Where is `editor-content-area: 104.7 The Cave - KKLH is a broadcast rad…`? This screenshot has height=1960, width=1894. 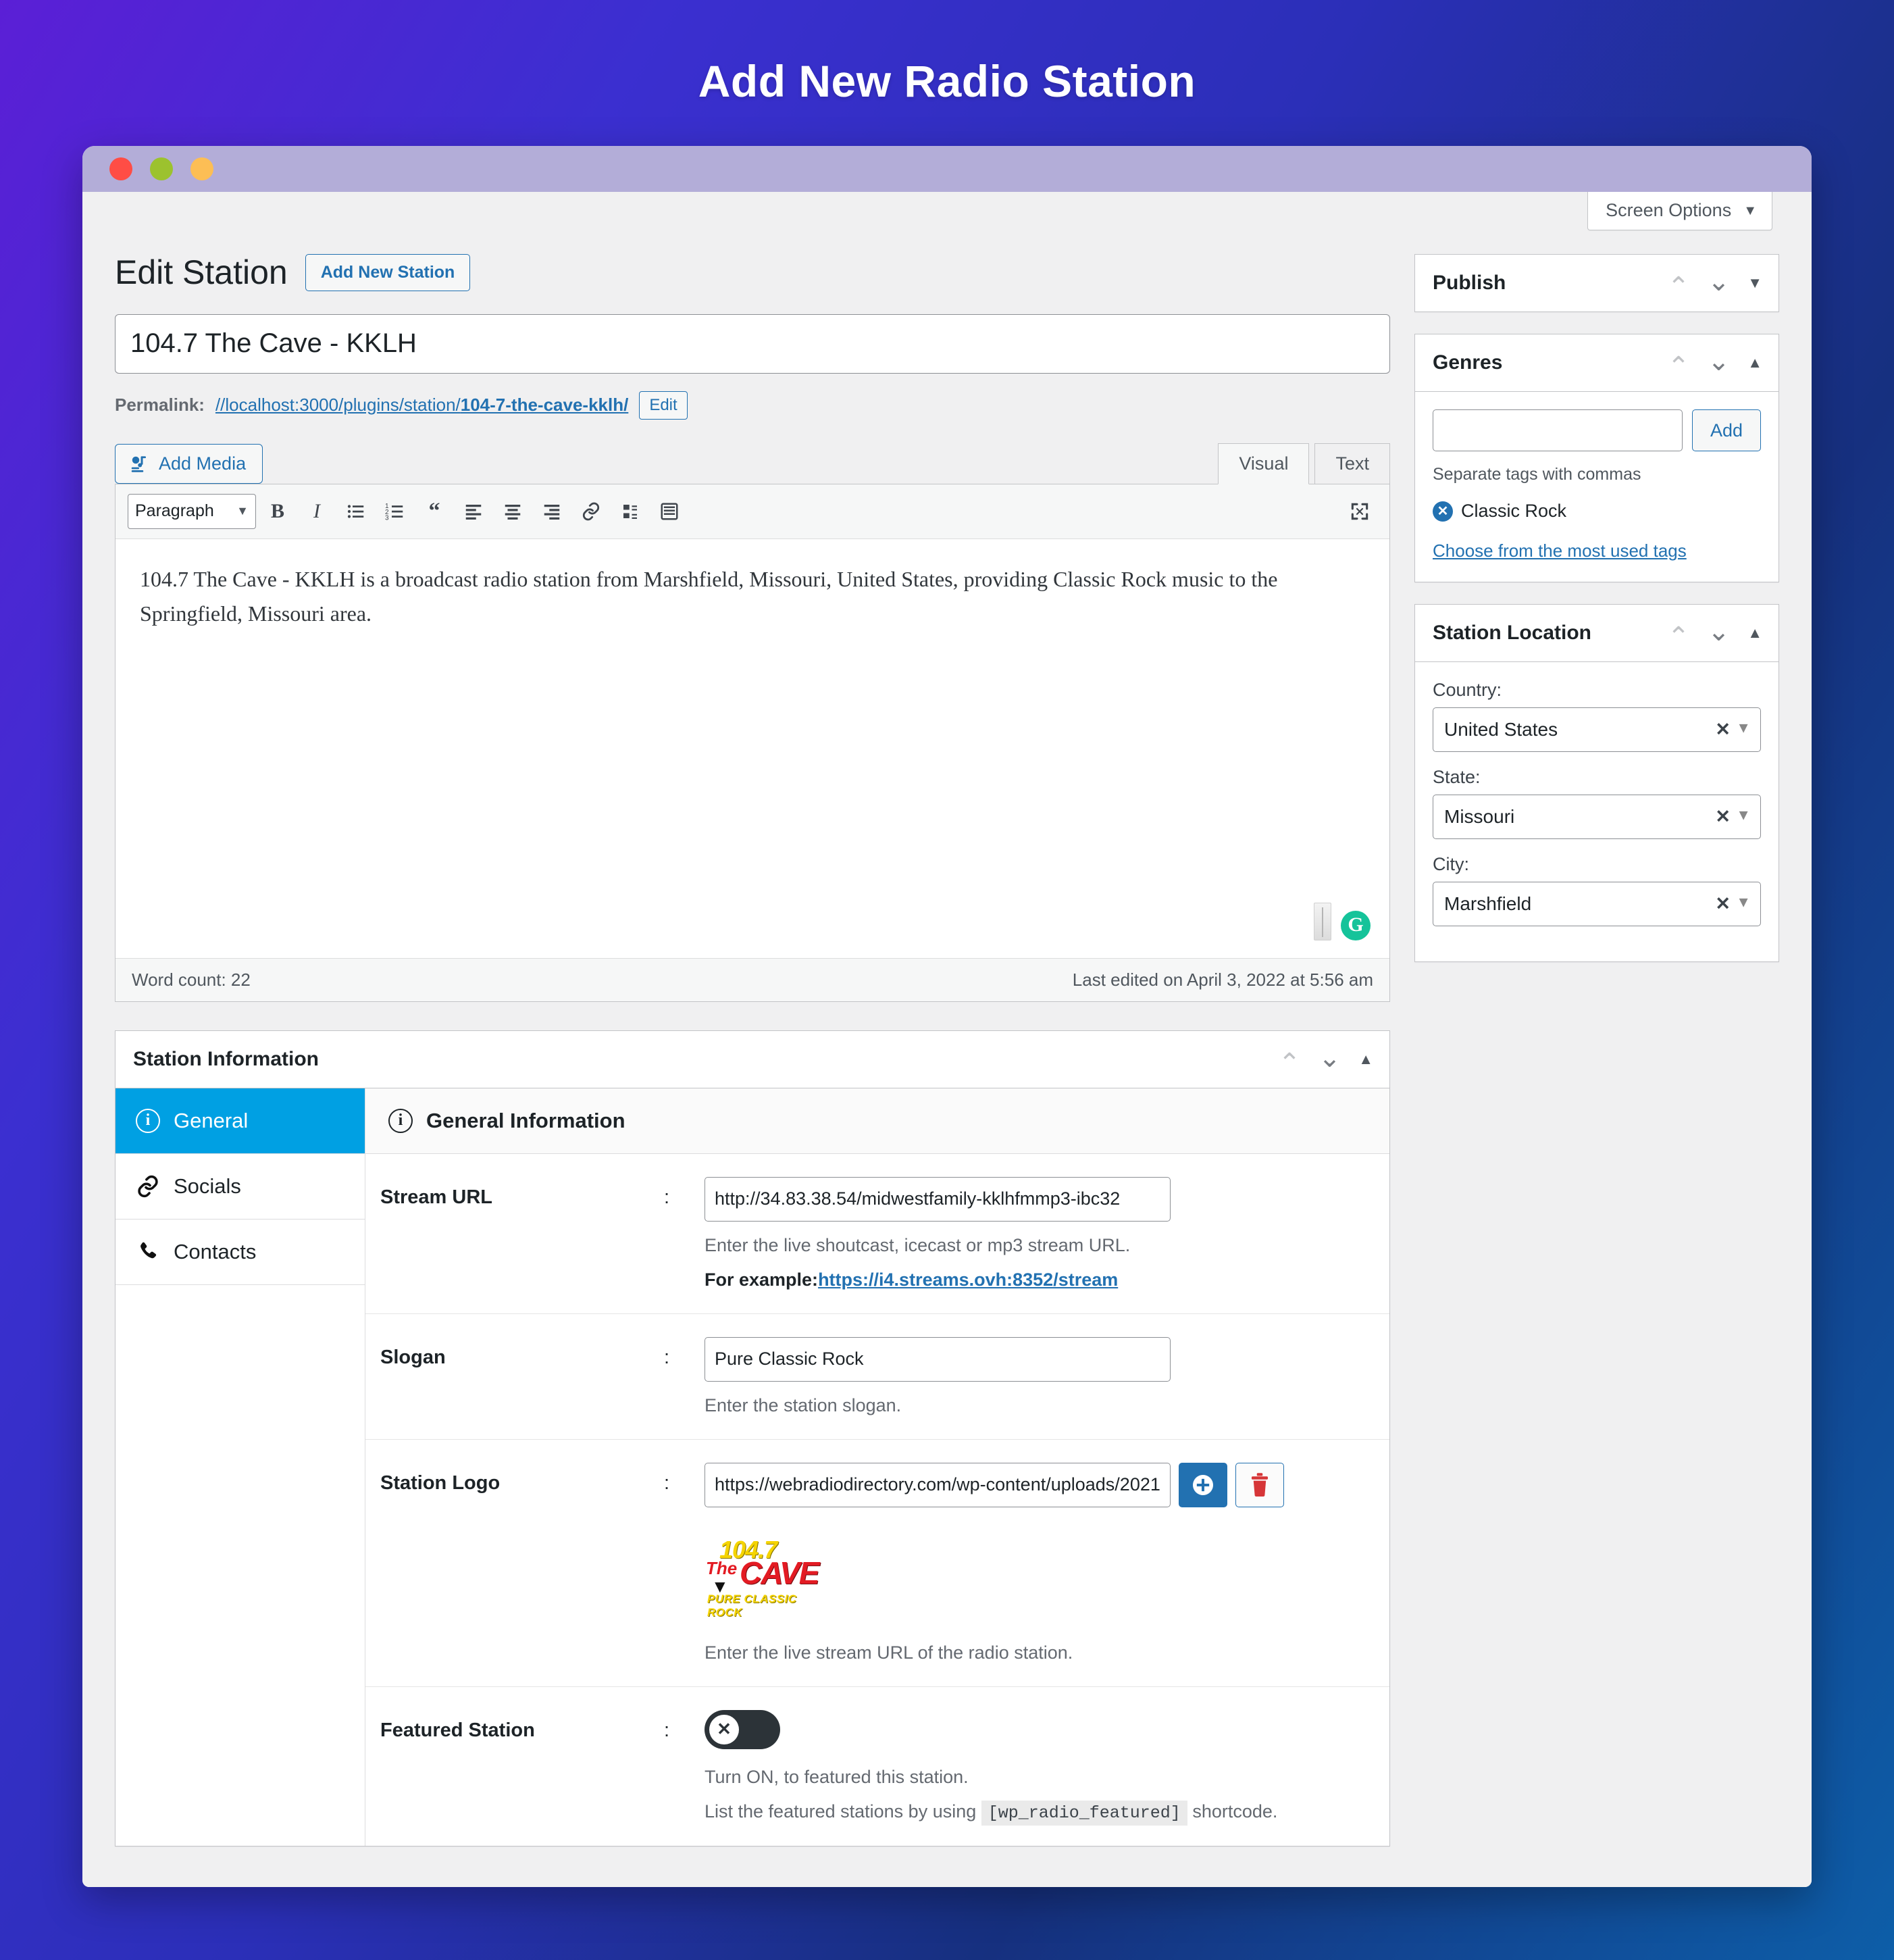
editor-content-area: 104.7 The Cave - KKLH is a broadcast rad… is located at coordinates (752, 748).